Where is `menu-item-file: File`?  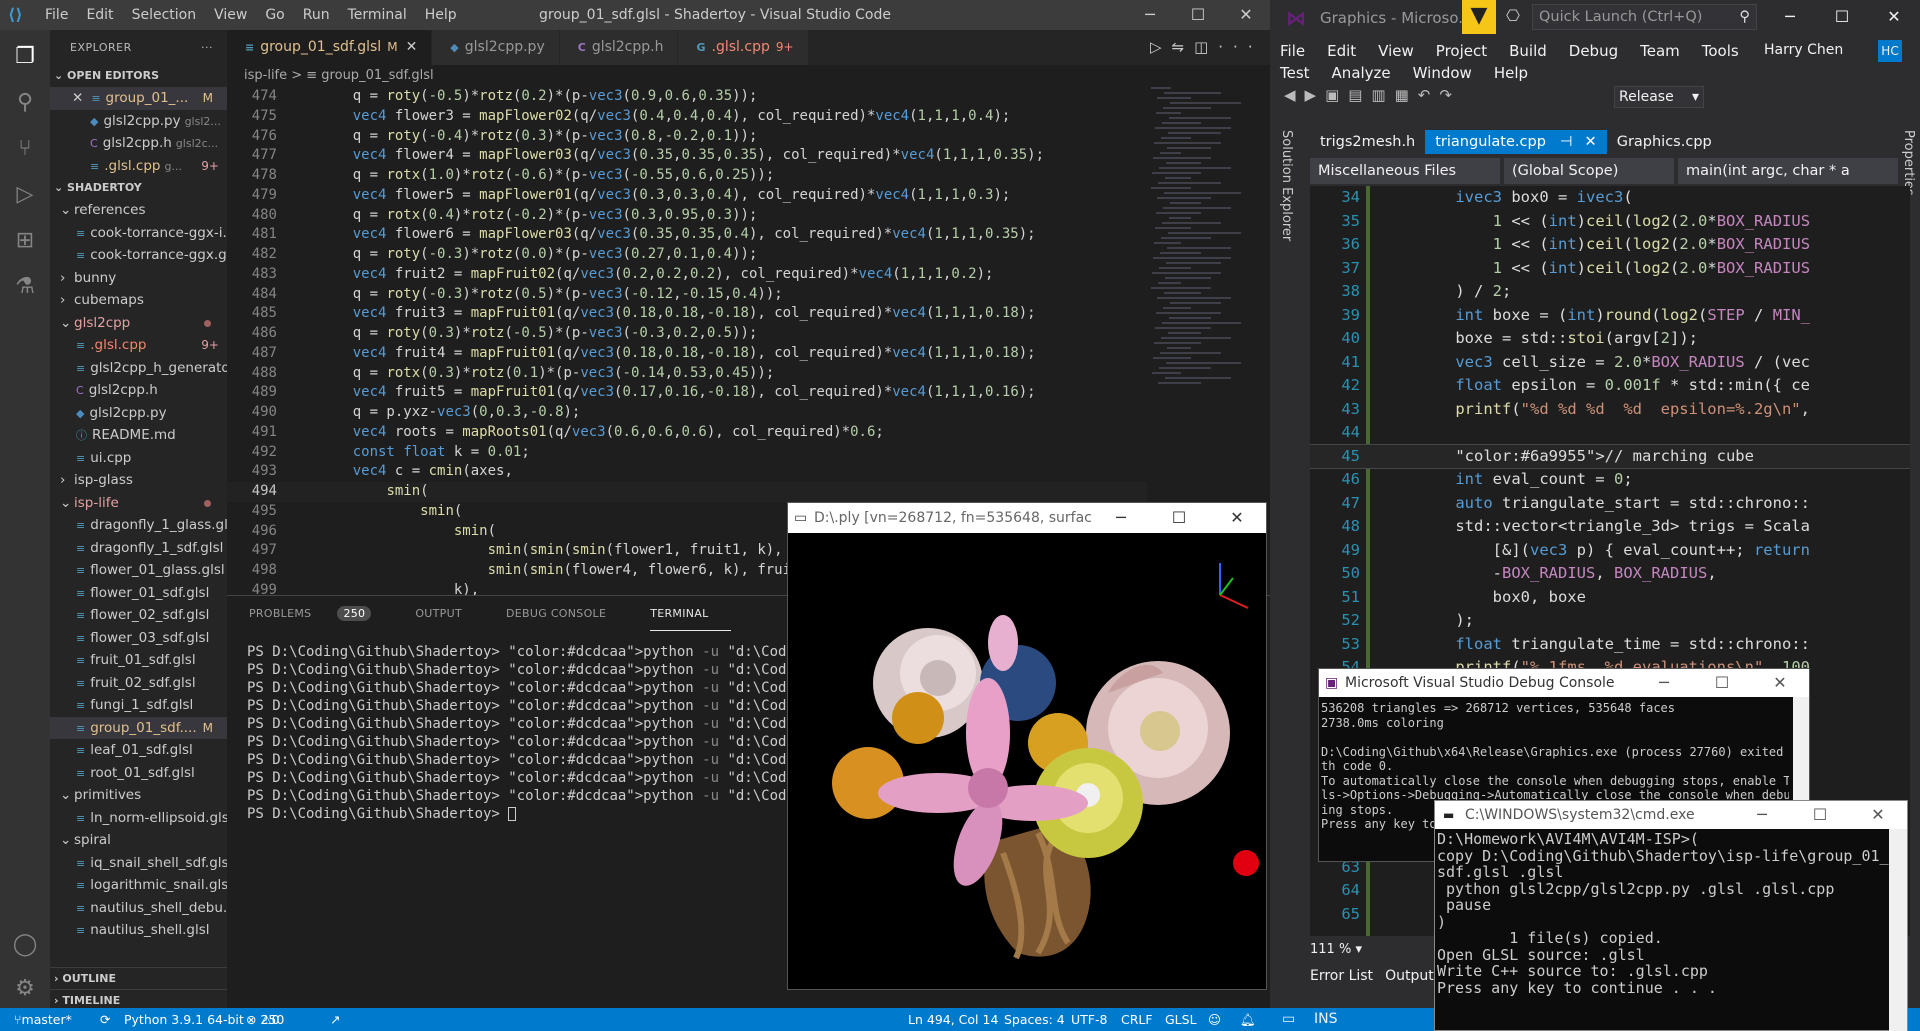
menu-item-file: File is located at coordinates (56, 15).